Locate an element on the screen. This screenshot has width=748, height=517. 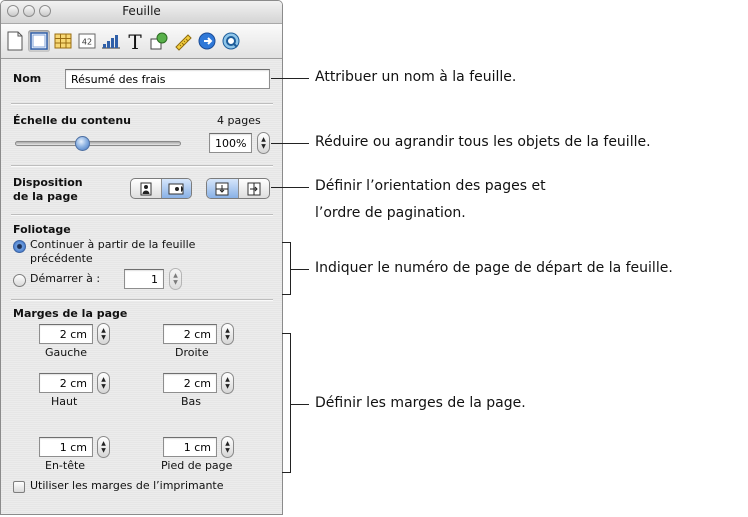
quicktime-inspector-button is located at coordinates (231, 41).